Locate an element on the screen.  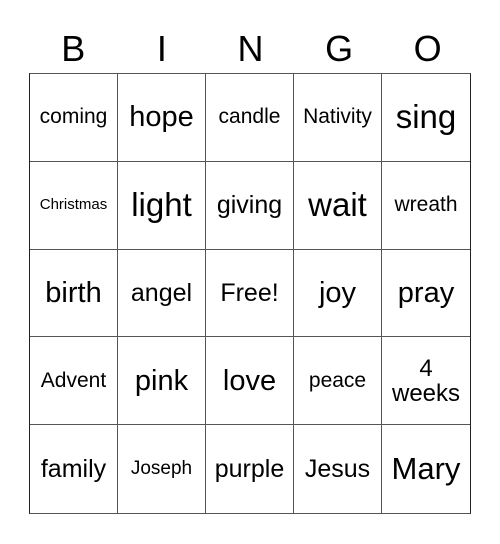
bingo-cell: birth is located at coordinates (74, 293).